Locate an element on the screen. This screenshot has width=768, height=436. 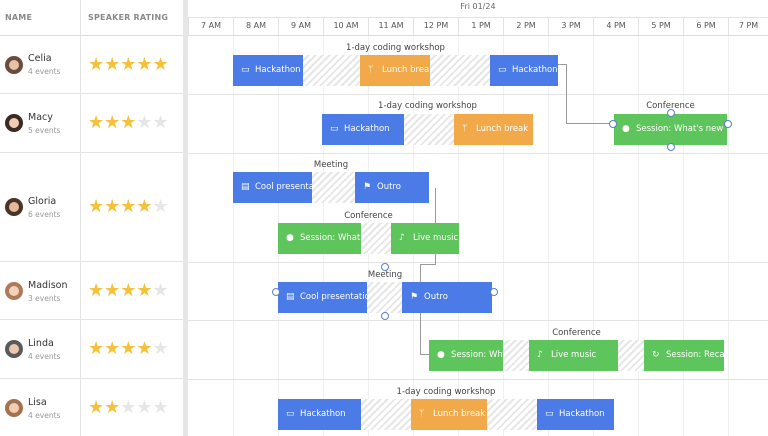
speaker-row: Linda 4 events ★★★★★ is located at coordinates (91, 349).